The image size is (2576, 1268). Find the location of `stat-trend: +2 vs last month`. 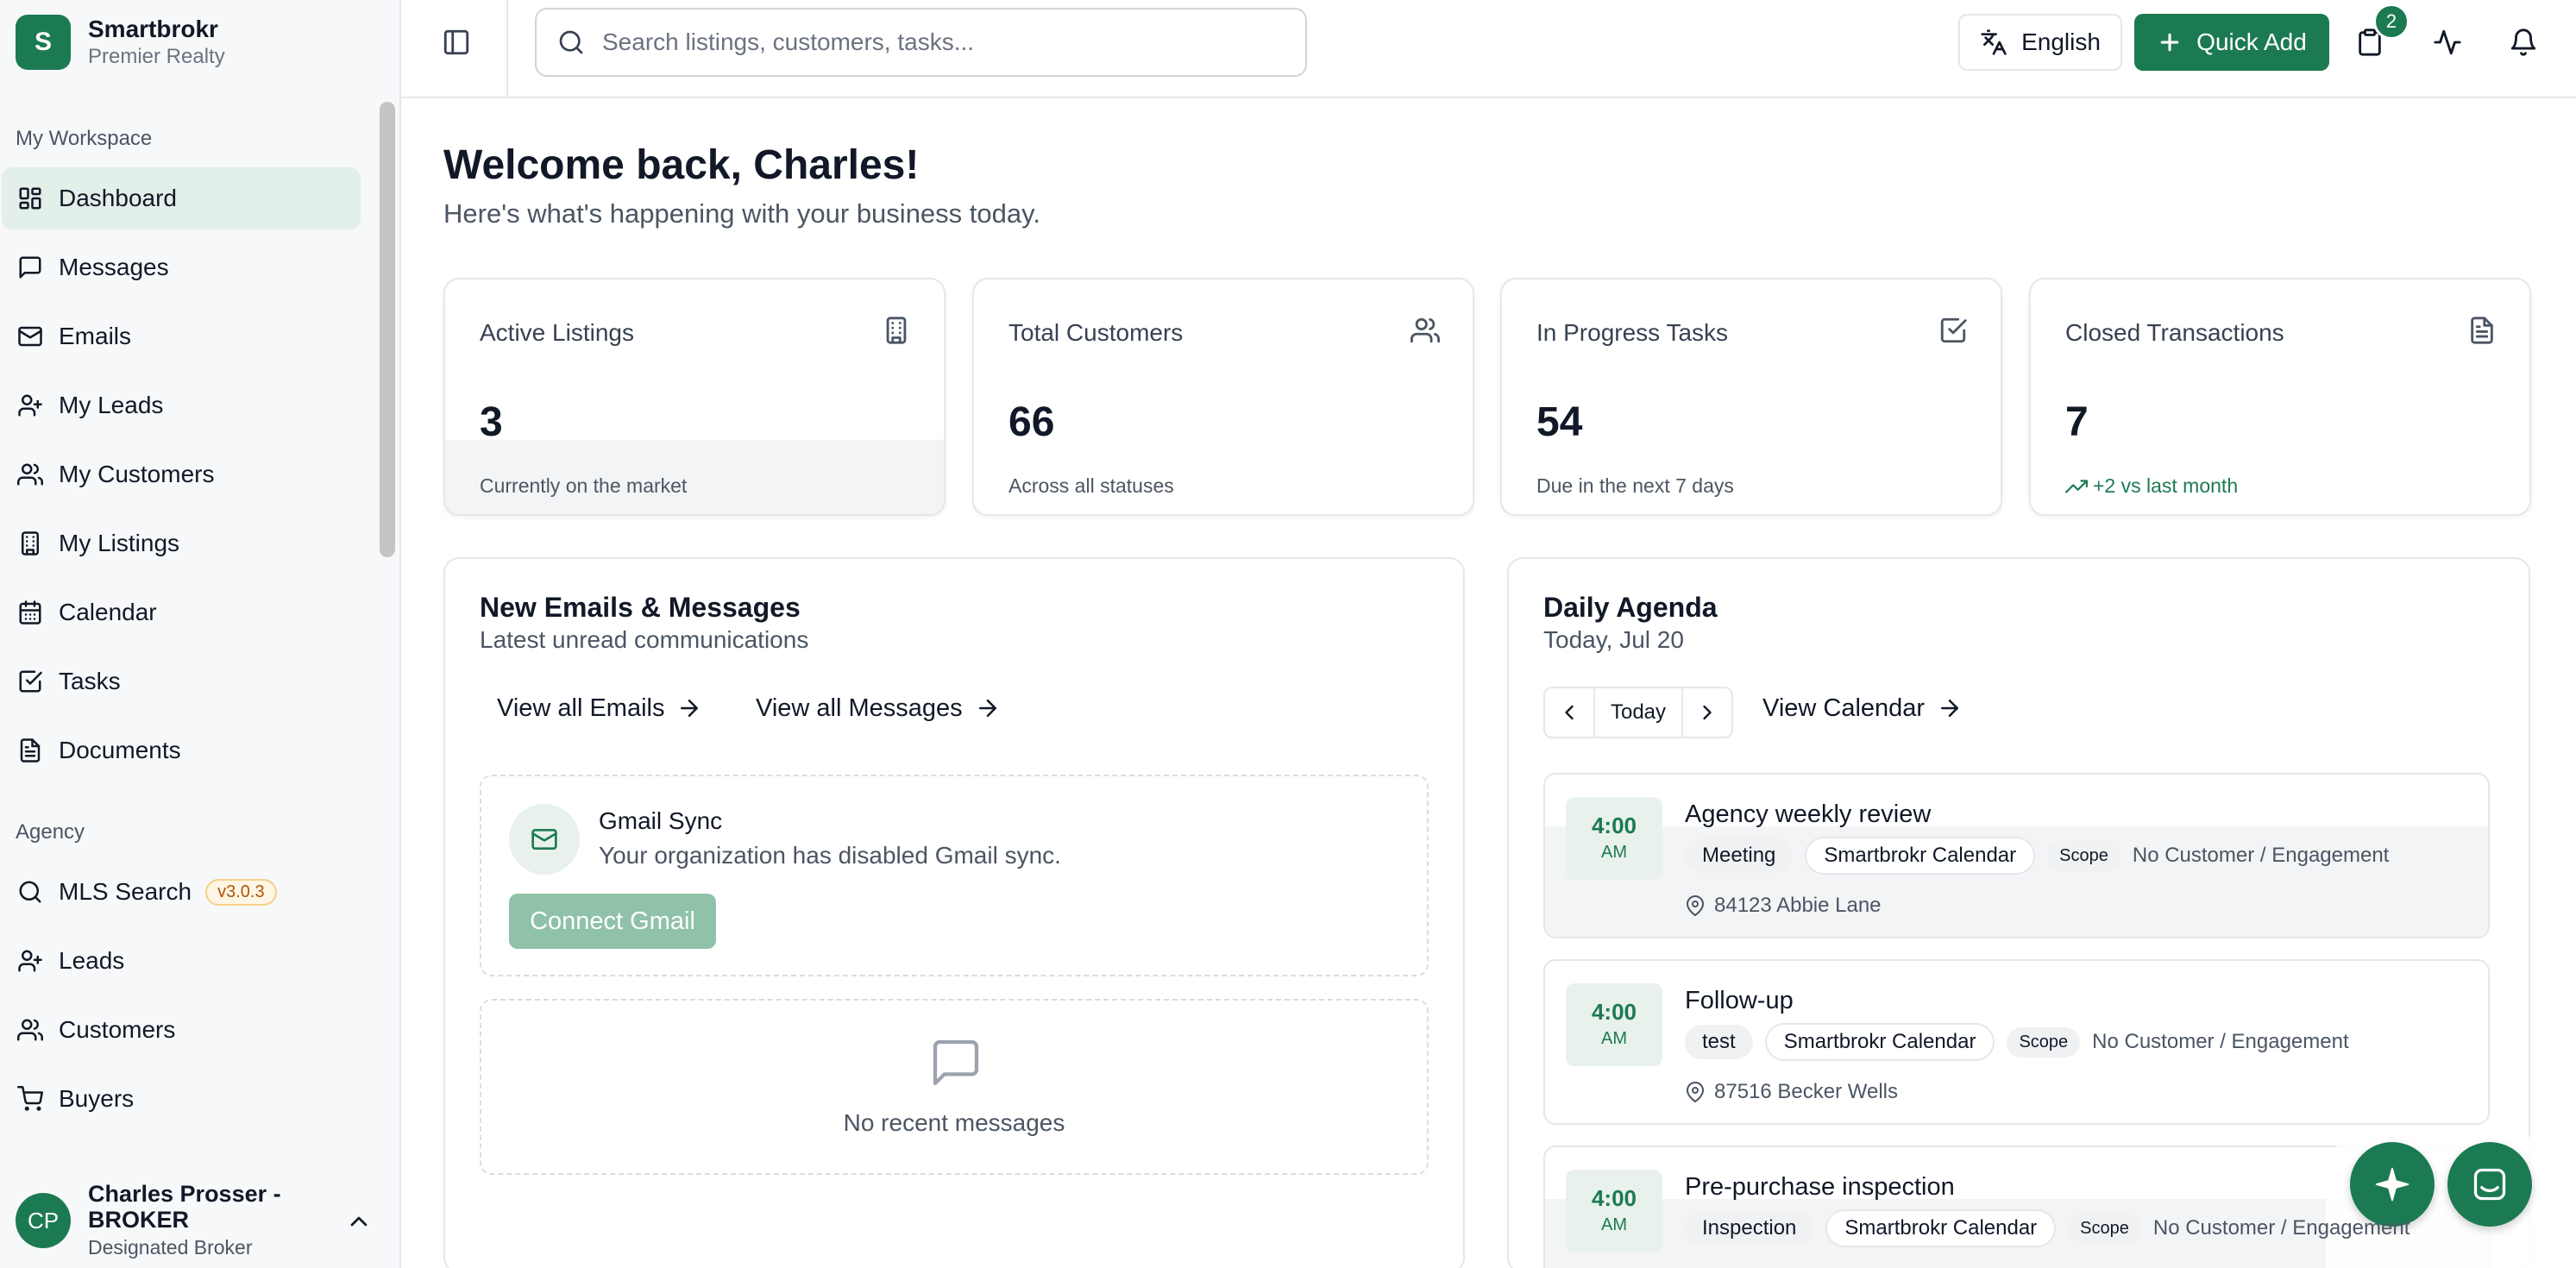

stat-trend: +2 vs last month is located at coordinates (2151, 486).